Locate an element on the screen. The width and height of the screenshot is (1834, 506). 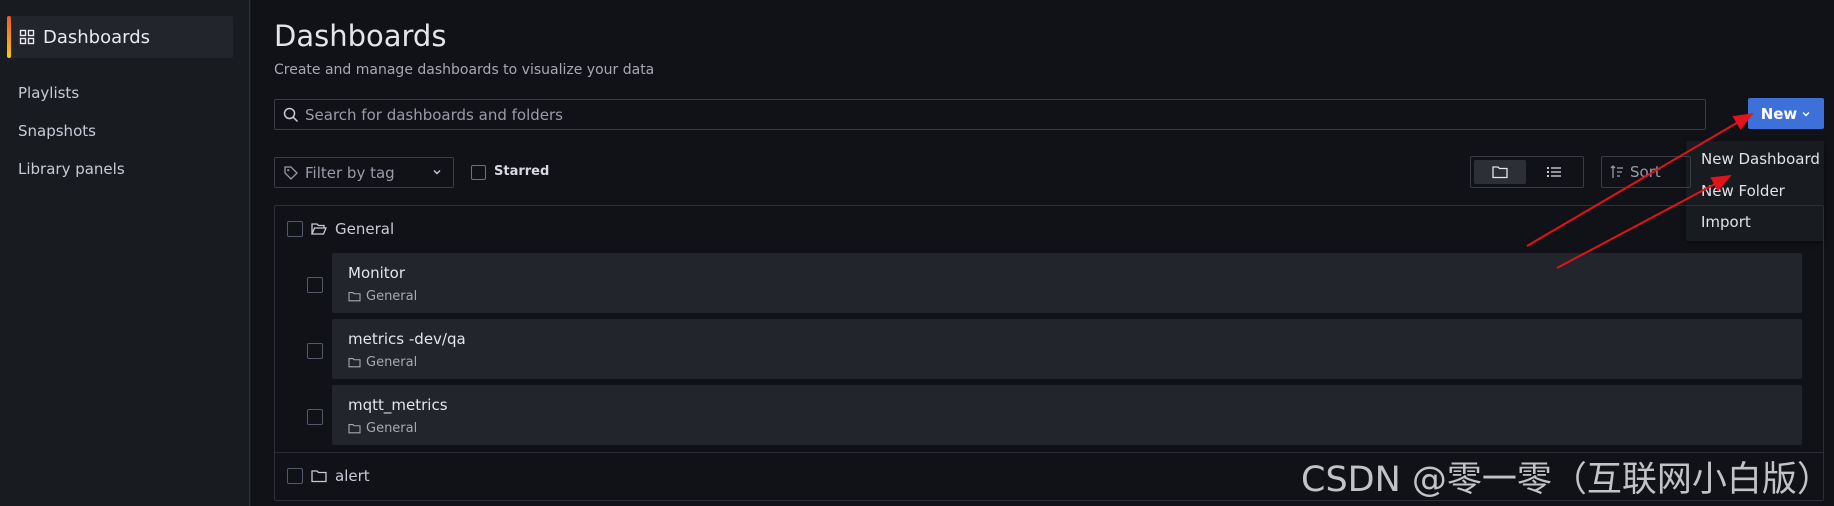
view-toggle is located at coordinates (1527, 172).